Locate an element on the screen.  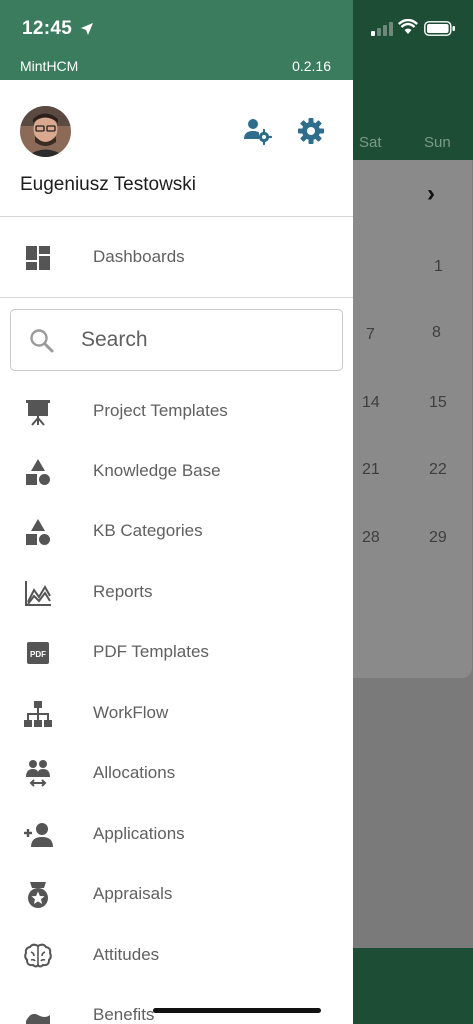
calendar-day: 1 is located at coordinates (438, 267).